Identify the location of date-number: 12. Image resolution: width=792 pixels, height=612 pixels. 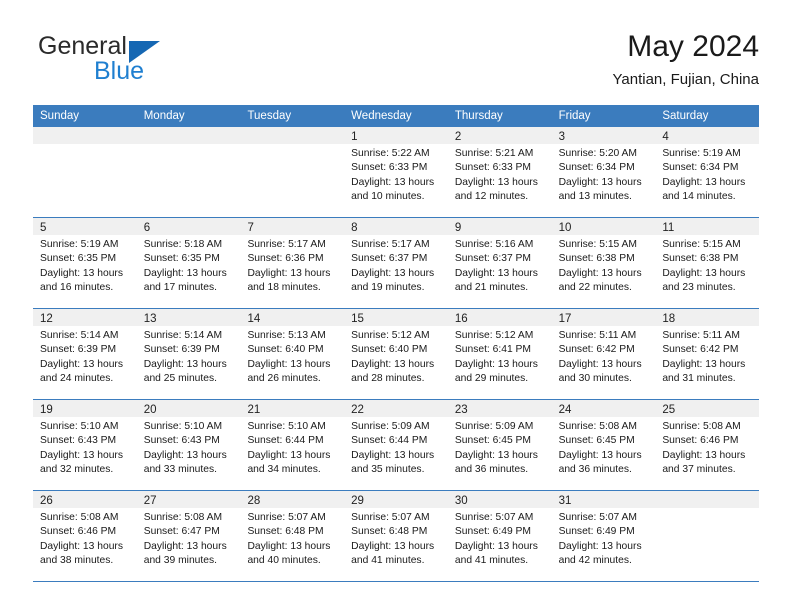
(46, 319).